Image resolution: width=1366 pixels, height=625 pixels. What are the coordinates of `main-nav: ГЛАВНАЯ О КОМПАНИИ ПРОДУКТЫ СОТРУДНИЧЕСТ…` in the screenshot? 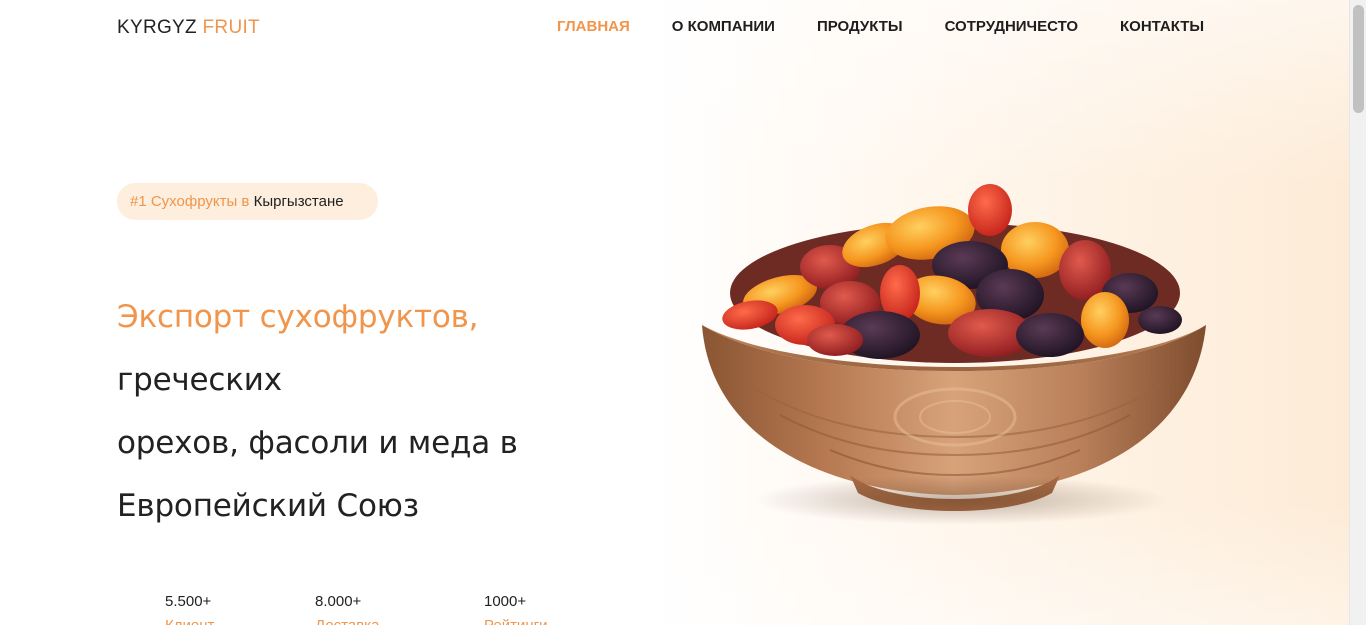 It's located at (880, 27).